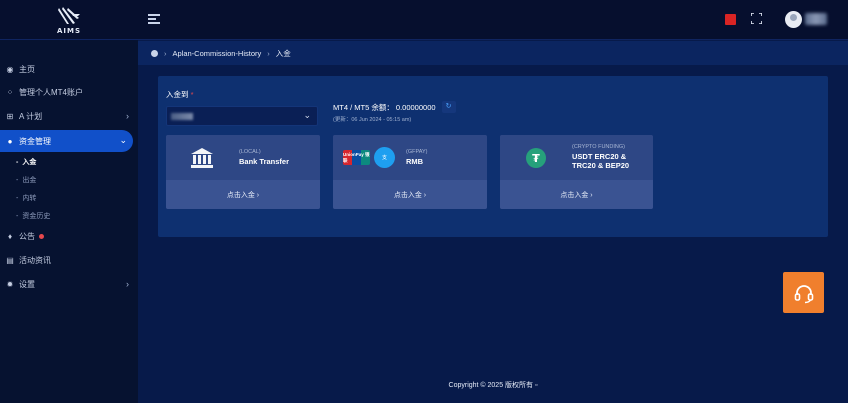 Image resolution: width=848 pixels, height=403 pixels. Describe the element at coordinates (424, 20) in the screenshot. I see `top-bar: AIMS` at that location.